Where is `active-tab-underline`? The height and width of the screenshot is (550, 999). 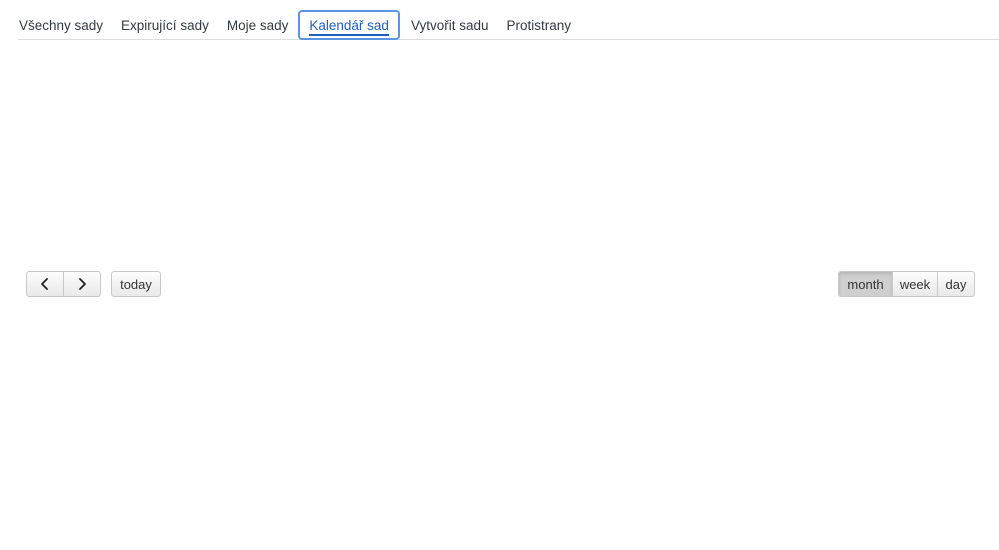 active-tab-underline is located at coordinates (349, 35).